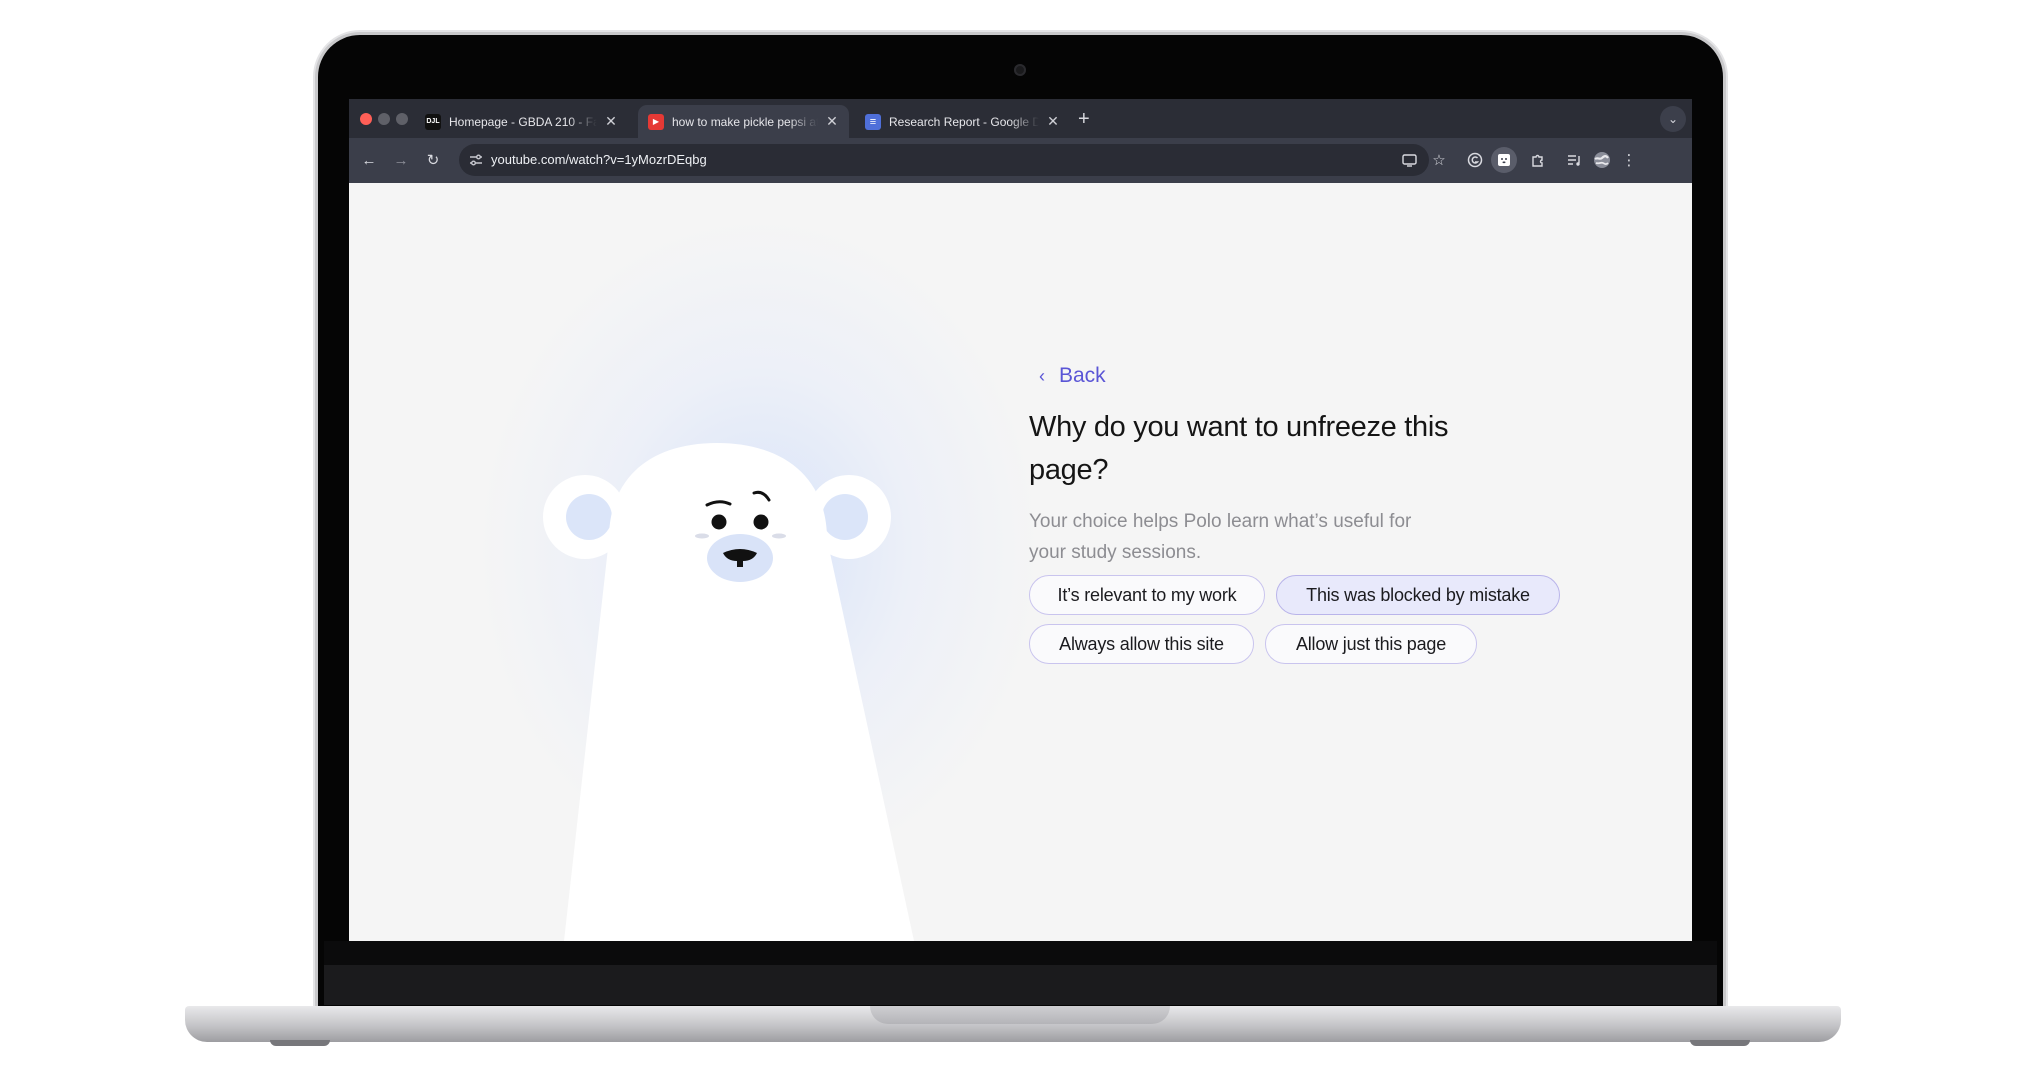 The height and width of the screenshot is (1080, 2039). Describe the element at coordinates (1082, 375) in the screenshot. I see `back-label: Back` at that location.